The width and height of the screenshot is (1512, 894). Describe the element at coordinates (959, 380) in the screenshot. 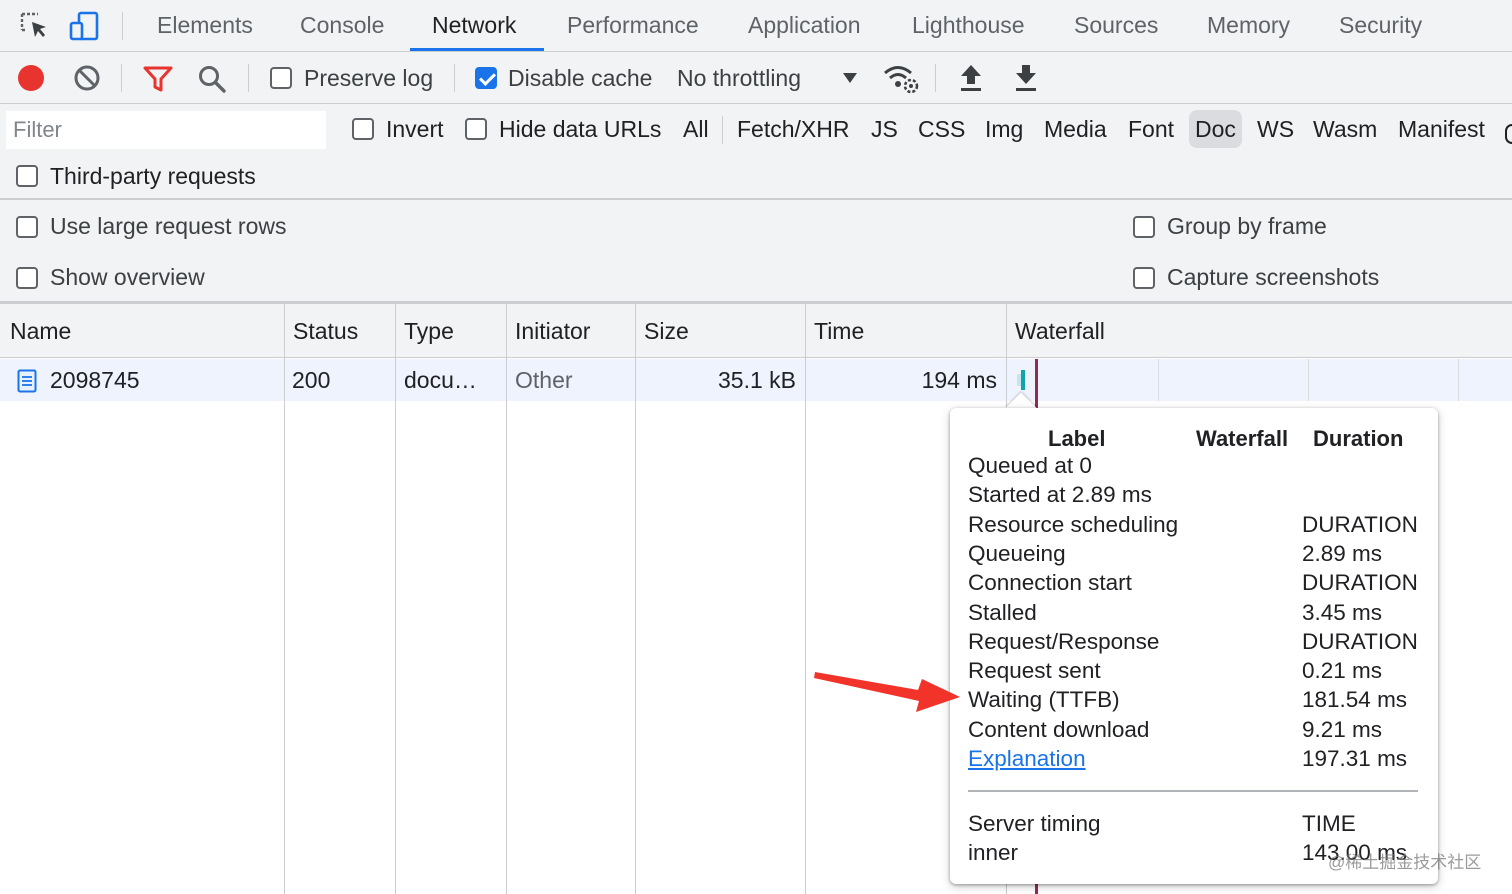

I see `cell-time: 194 ms` at that location.